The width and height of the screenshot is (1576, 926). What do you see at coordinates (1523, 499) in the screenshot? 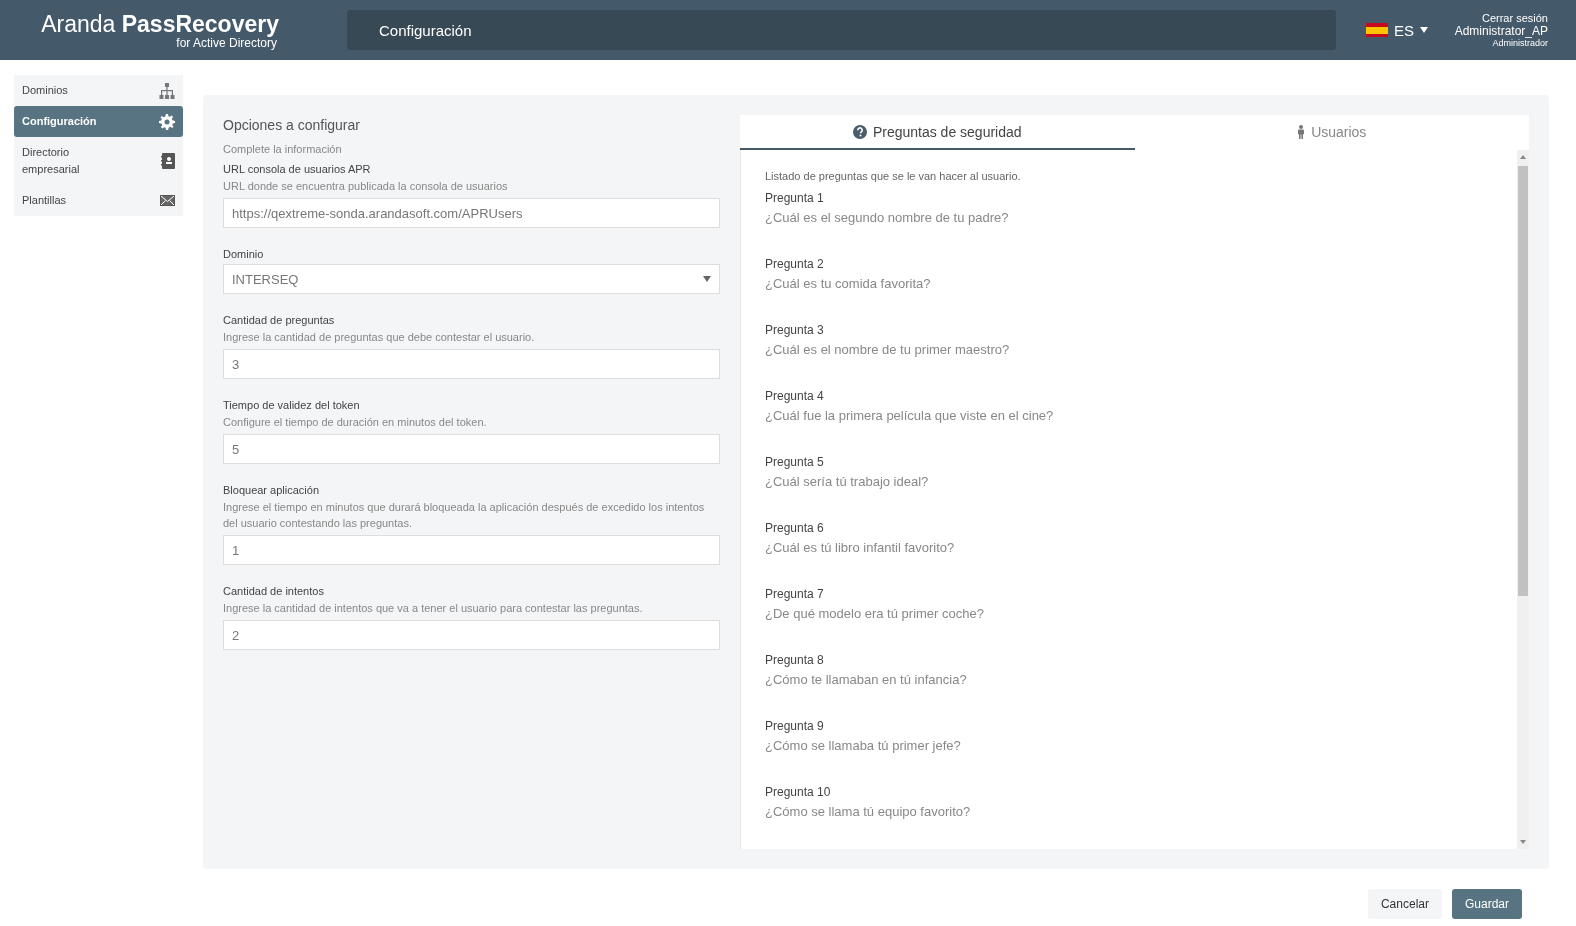
I see `scrollbar` at bounding box center [1523, 499].